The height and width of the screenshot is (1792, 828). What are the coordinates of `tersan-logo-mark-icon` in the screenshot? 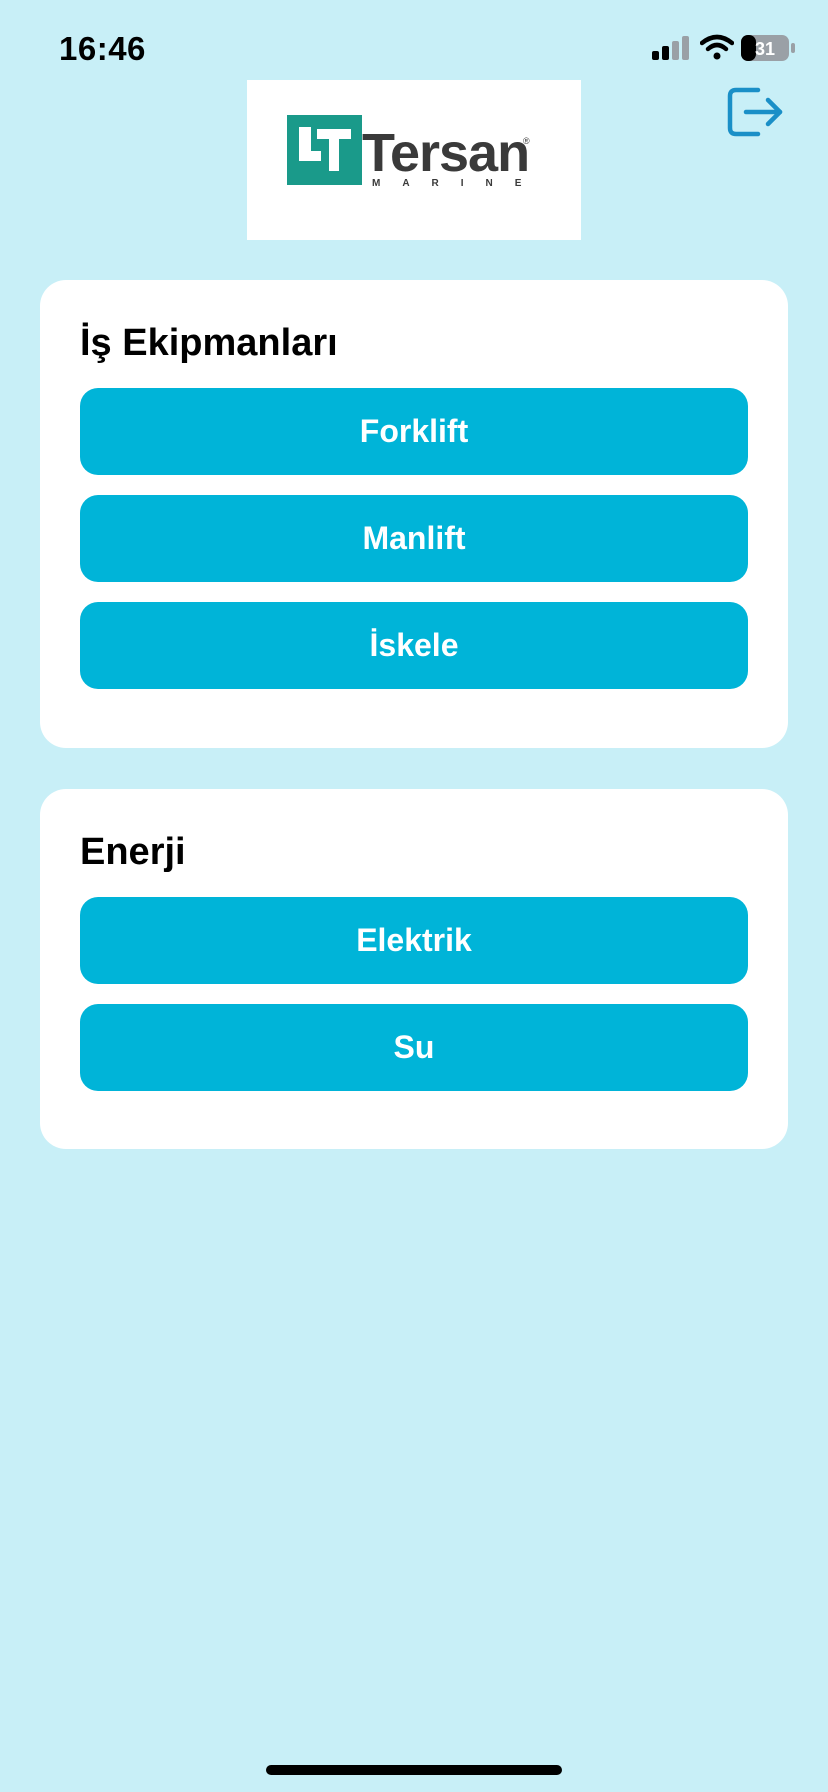 It's located at (324, 150).